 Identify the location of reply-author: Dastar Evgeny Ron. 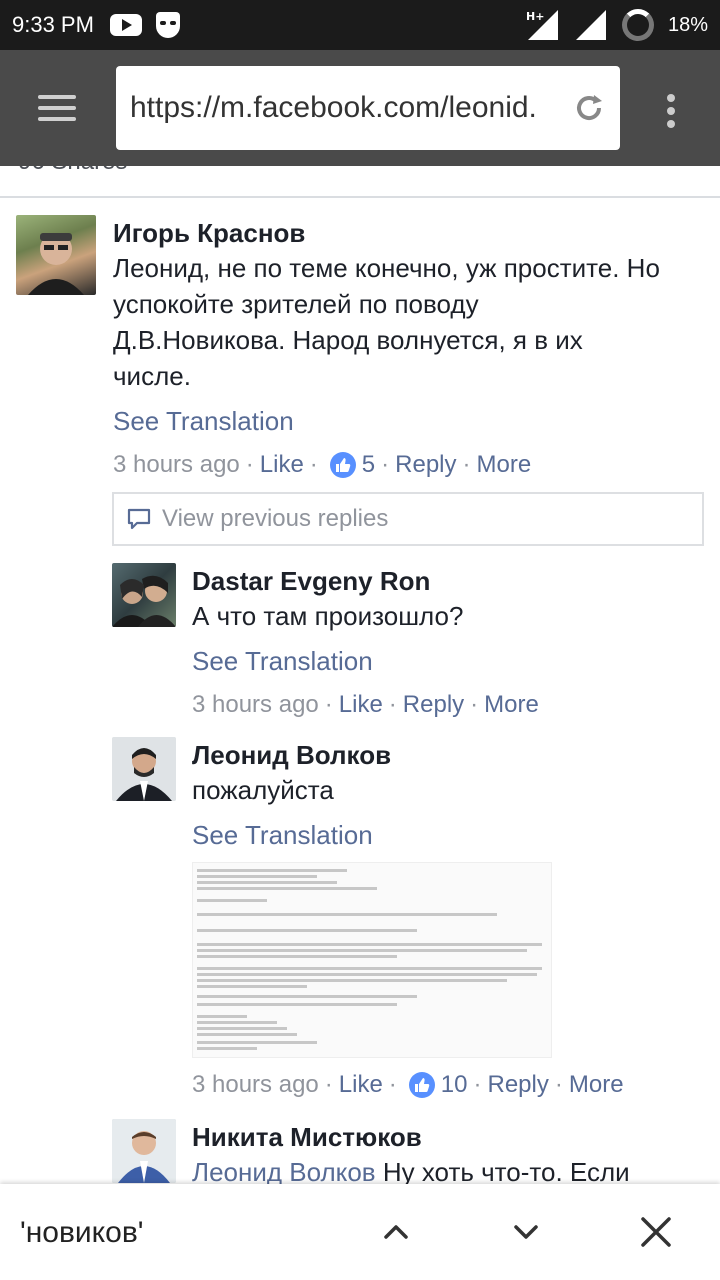
(311, 581).